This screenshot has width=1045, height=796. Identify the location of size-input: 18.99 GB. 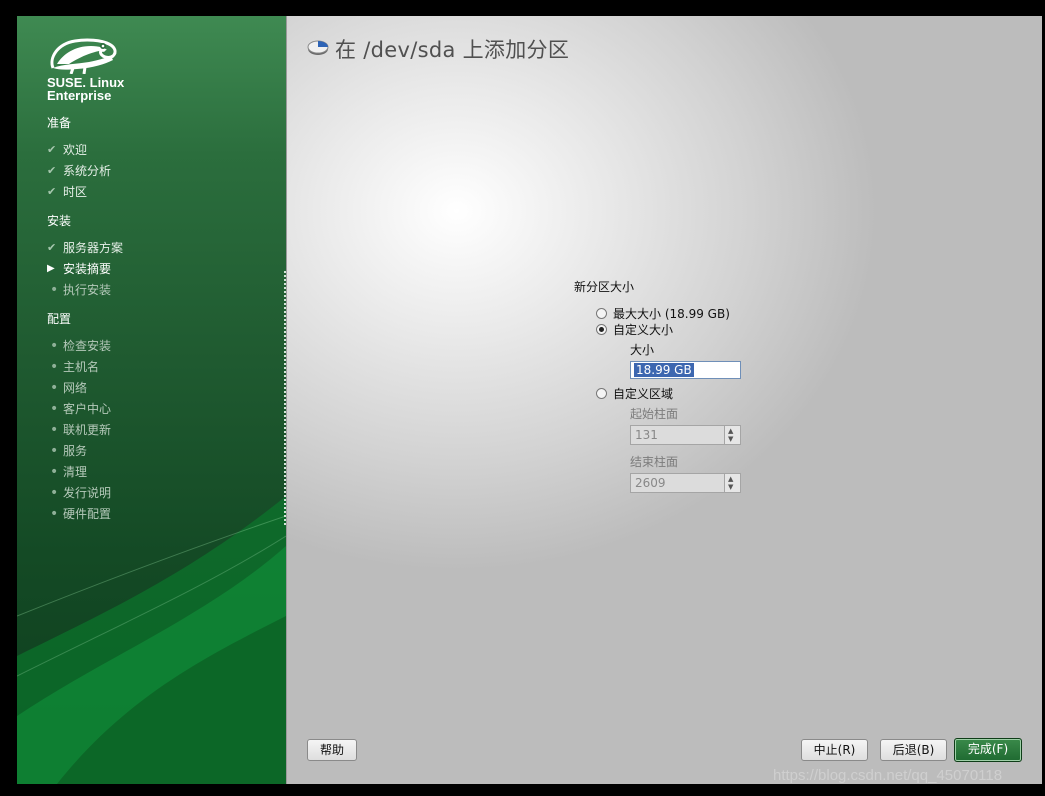
(685, 370).